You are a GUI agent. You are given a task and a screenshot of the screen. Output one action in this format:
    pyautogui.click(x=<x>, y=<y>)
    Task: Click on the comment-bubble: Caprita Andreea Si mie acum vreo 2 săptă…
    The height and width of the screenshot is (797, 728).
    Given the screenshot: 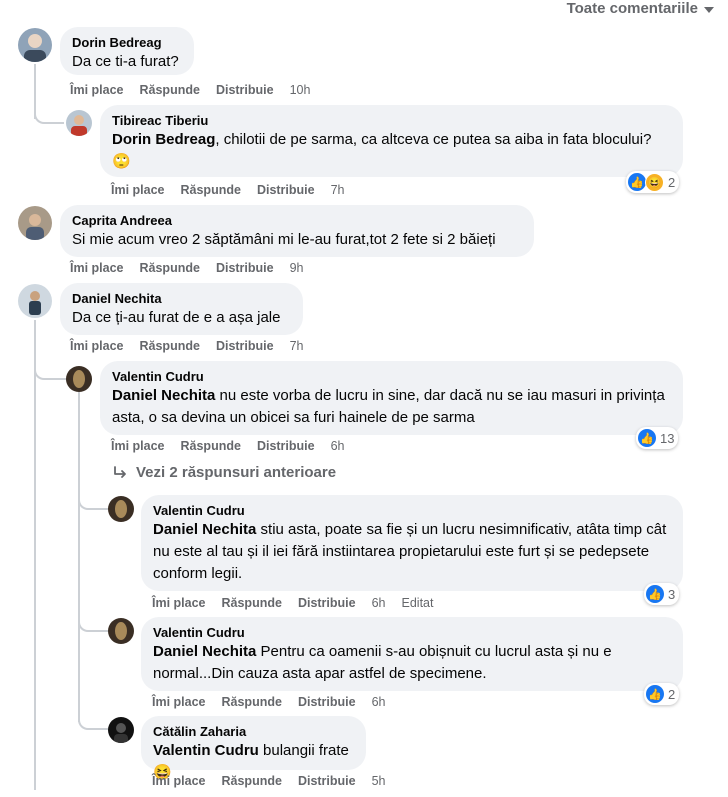 What is the action you would take?
    pyautogui.click(x=297, y=231)
    